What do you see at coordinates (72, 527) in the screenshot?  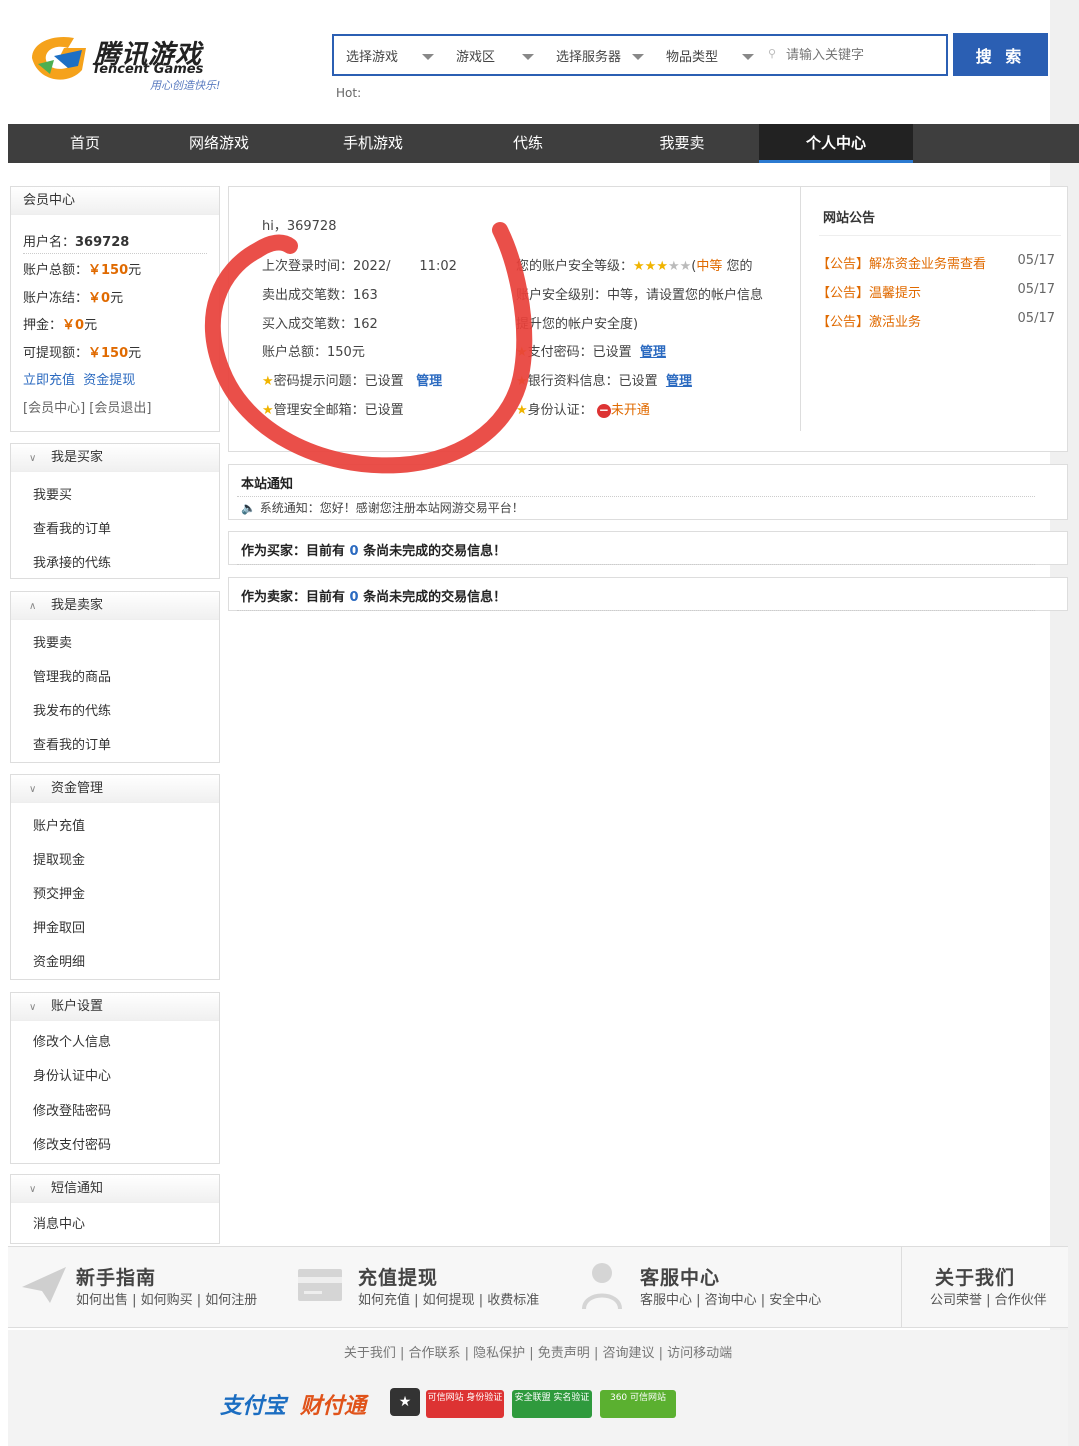 I see `sidebar-item-buyer-orders: 查看我的订单` at bounding box center [72, 527].